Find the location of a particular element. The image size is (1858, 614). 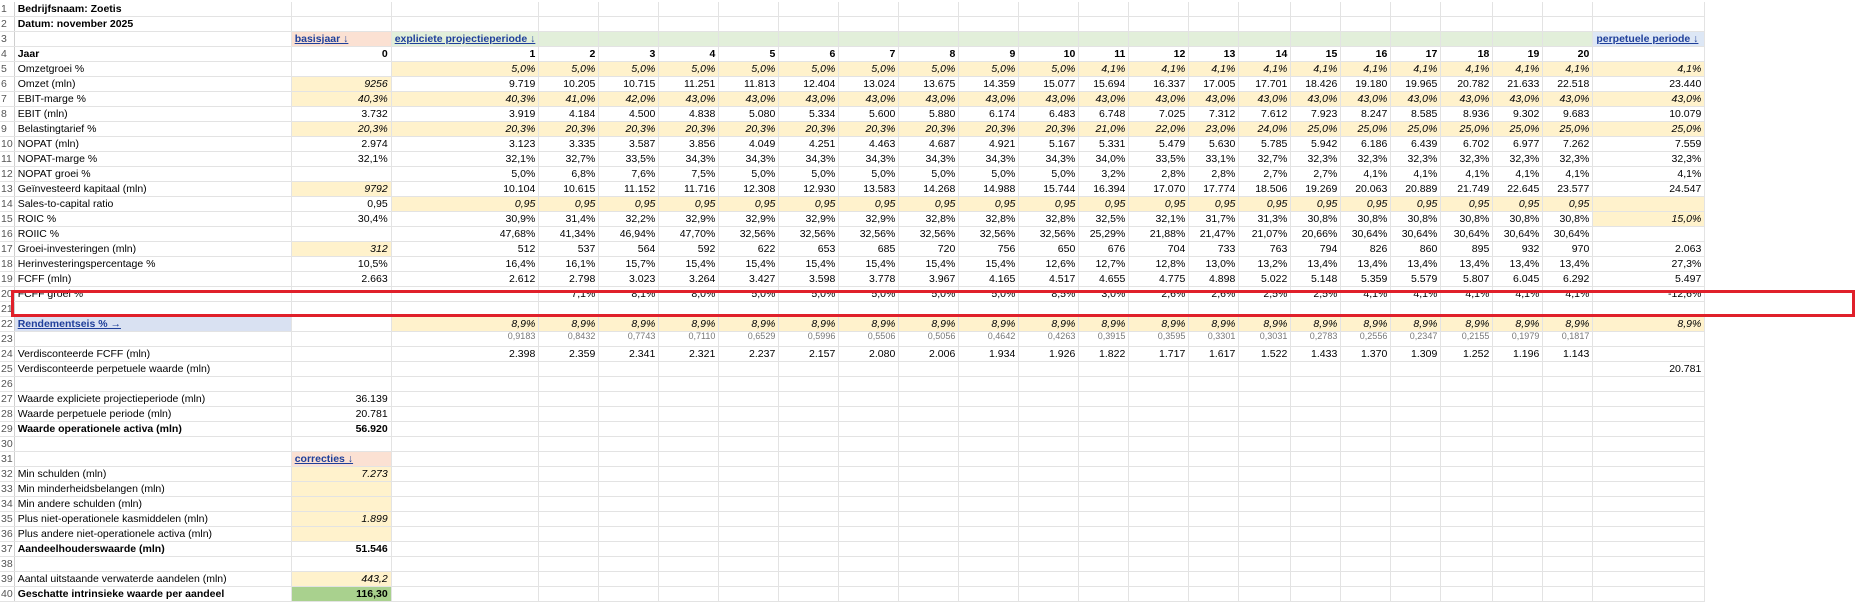

summary-value: 36.139 is located at coordinates (341, 399).